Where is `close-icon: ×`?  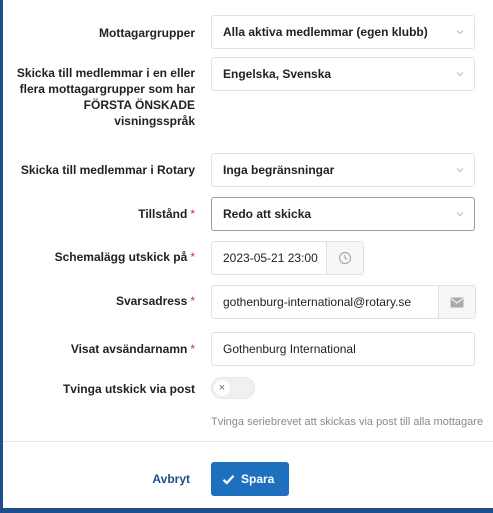
close-icon: × is located at coordinates (222, 388).